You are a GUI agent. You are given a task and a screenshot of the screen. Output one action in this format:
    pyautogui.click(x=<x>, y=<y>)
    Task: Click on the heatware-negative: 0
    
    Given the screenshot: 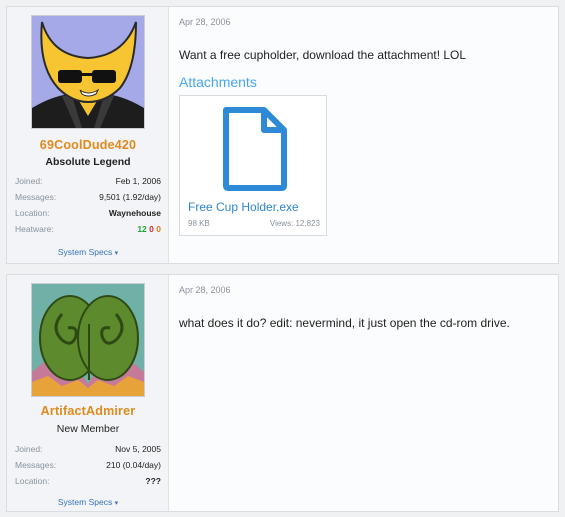 What is the action you would take?
    pyautogui.click(x=158, y=229)
    